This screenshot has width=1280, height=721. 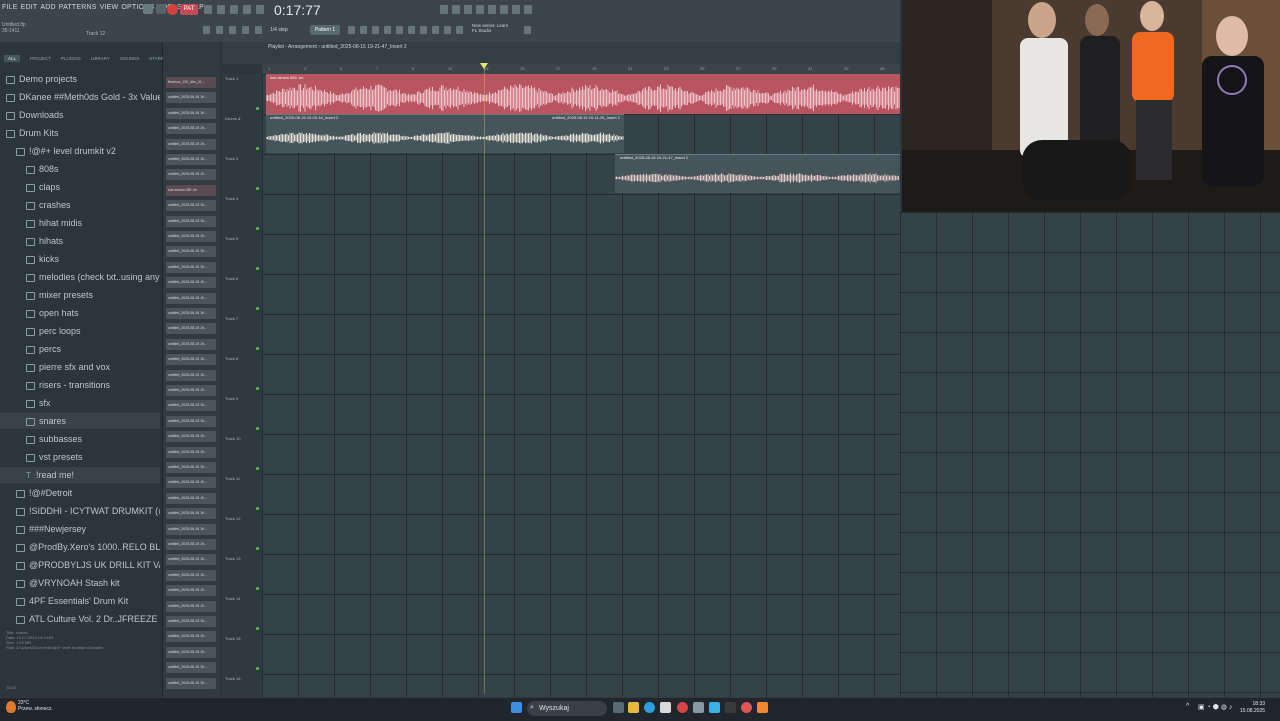 What do you see at coordinates (665, 707) in the screenshot?
I see `store-icon` at bounding box center [665, 707].